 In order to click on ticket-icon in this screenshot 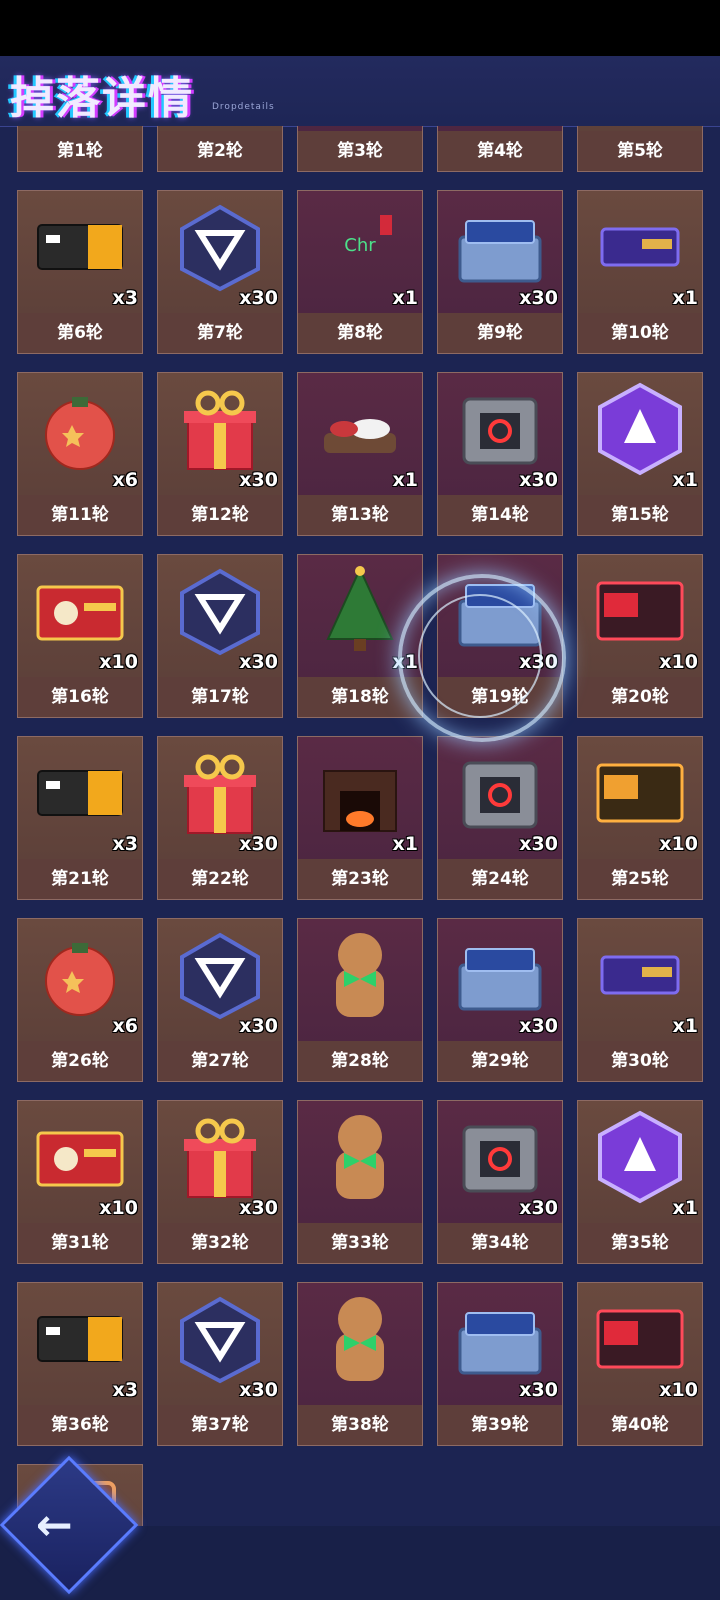, I will do `click(80, 1339)`.